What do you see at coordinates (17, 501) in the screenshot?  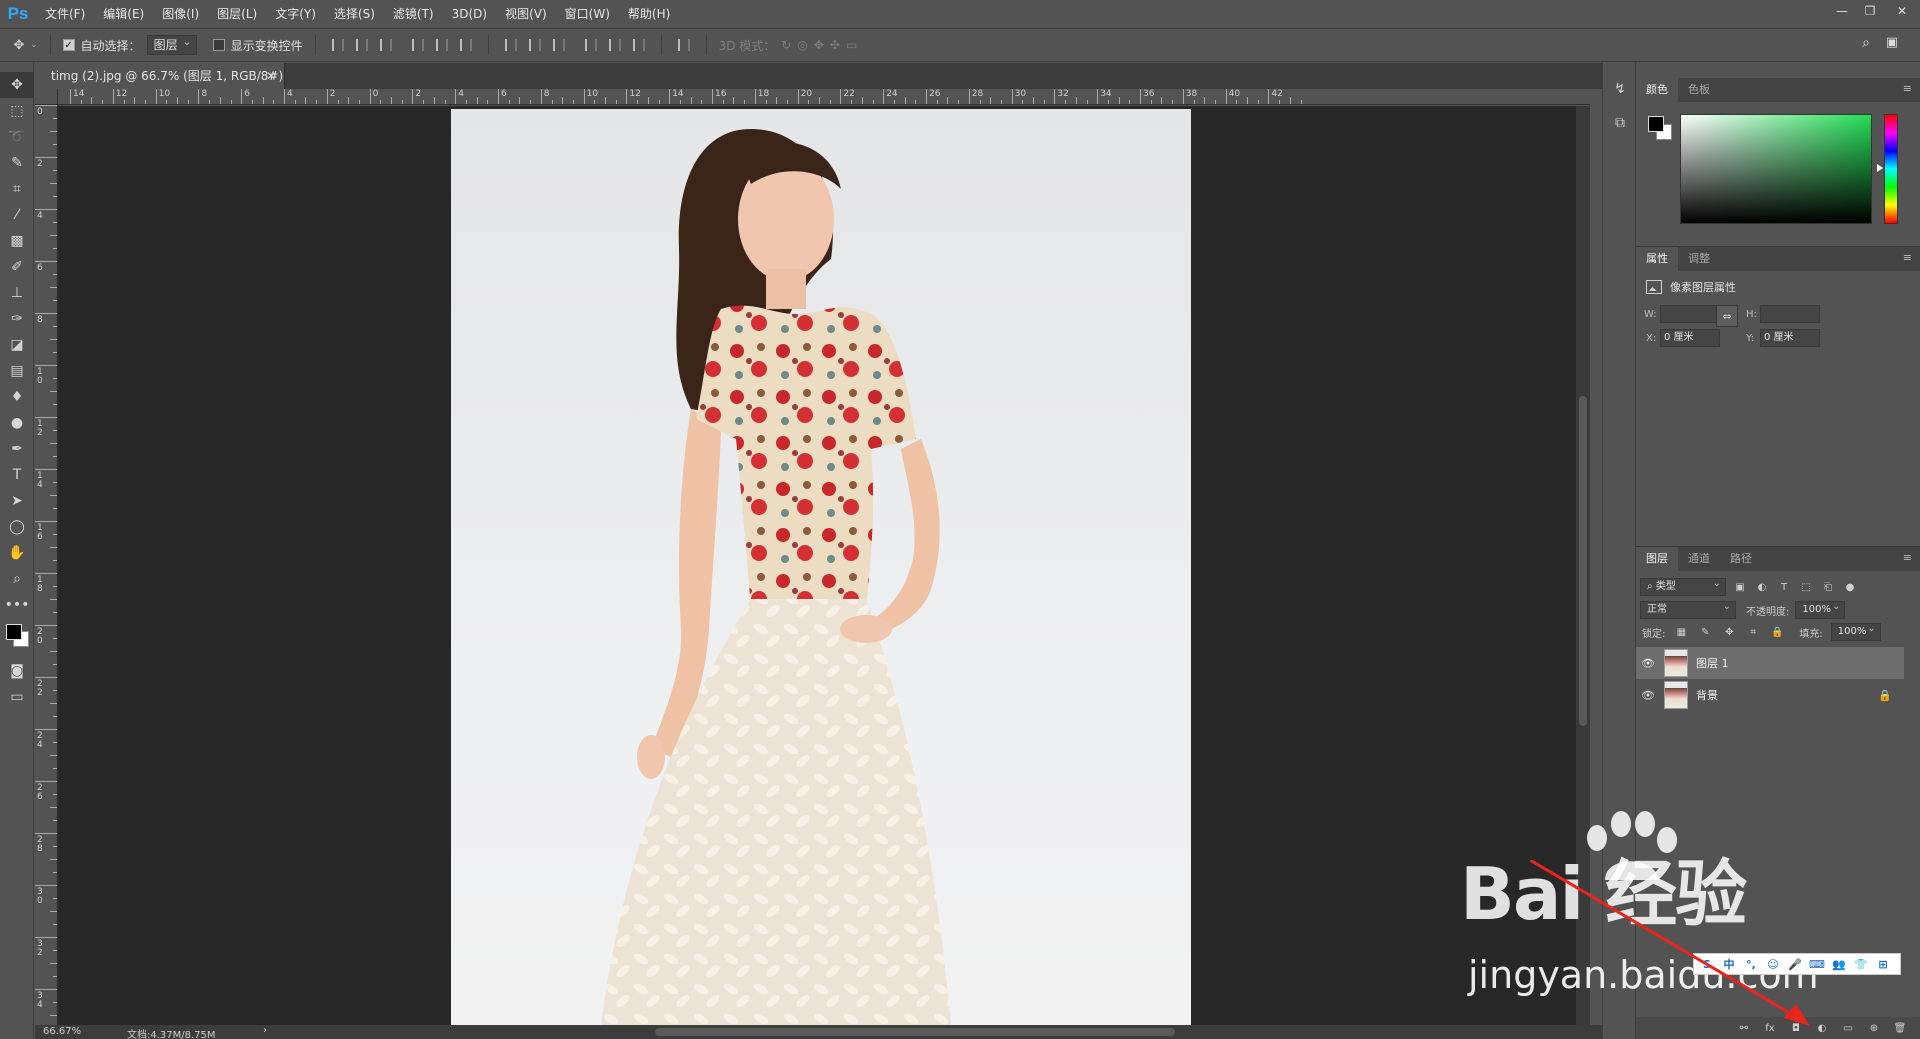 I see `path-select-tool-icon: ➤` at bounding box center [17, 501].